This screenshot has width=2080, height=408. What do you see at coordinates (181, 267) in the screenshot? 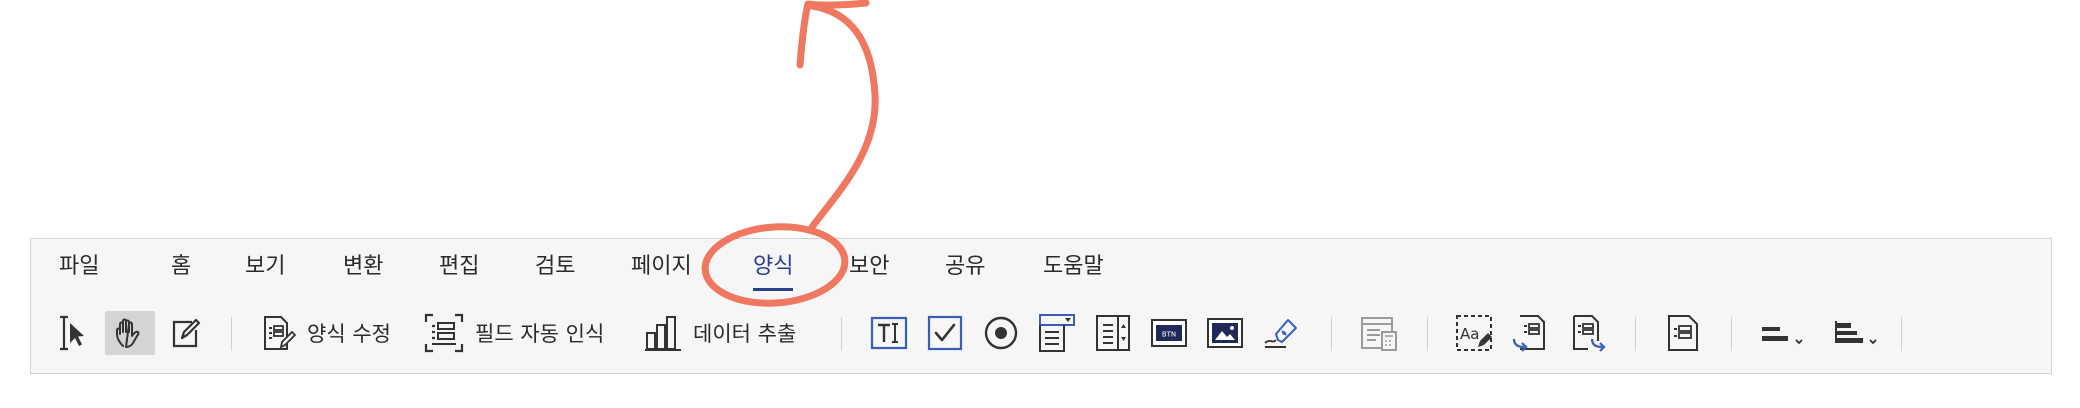
I see `tab-home: 홈` at bounding box center [181, 267].